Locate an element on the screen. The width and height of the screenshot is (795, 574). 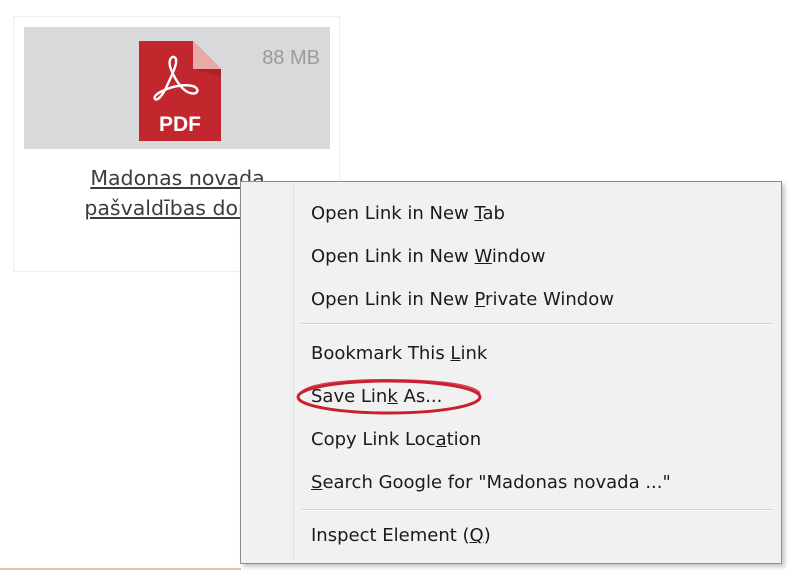
file-size: 88 MB is located at coordinates (291, 58).